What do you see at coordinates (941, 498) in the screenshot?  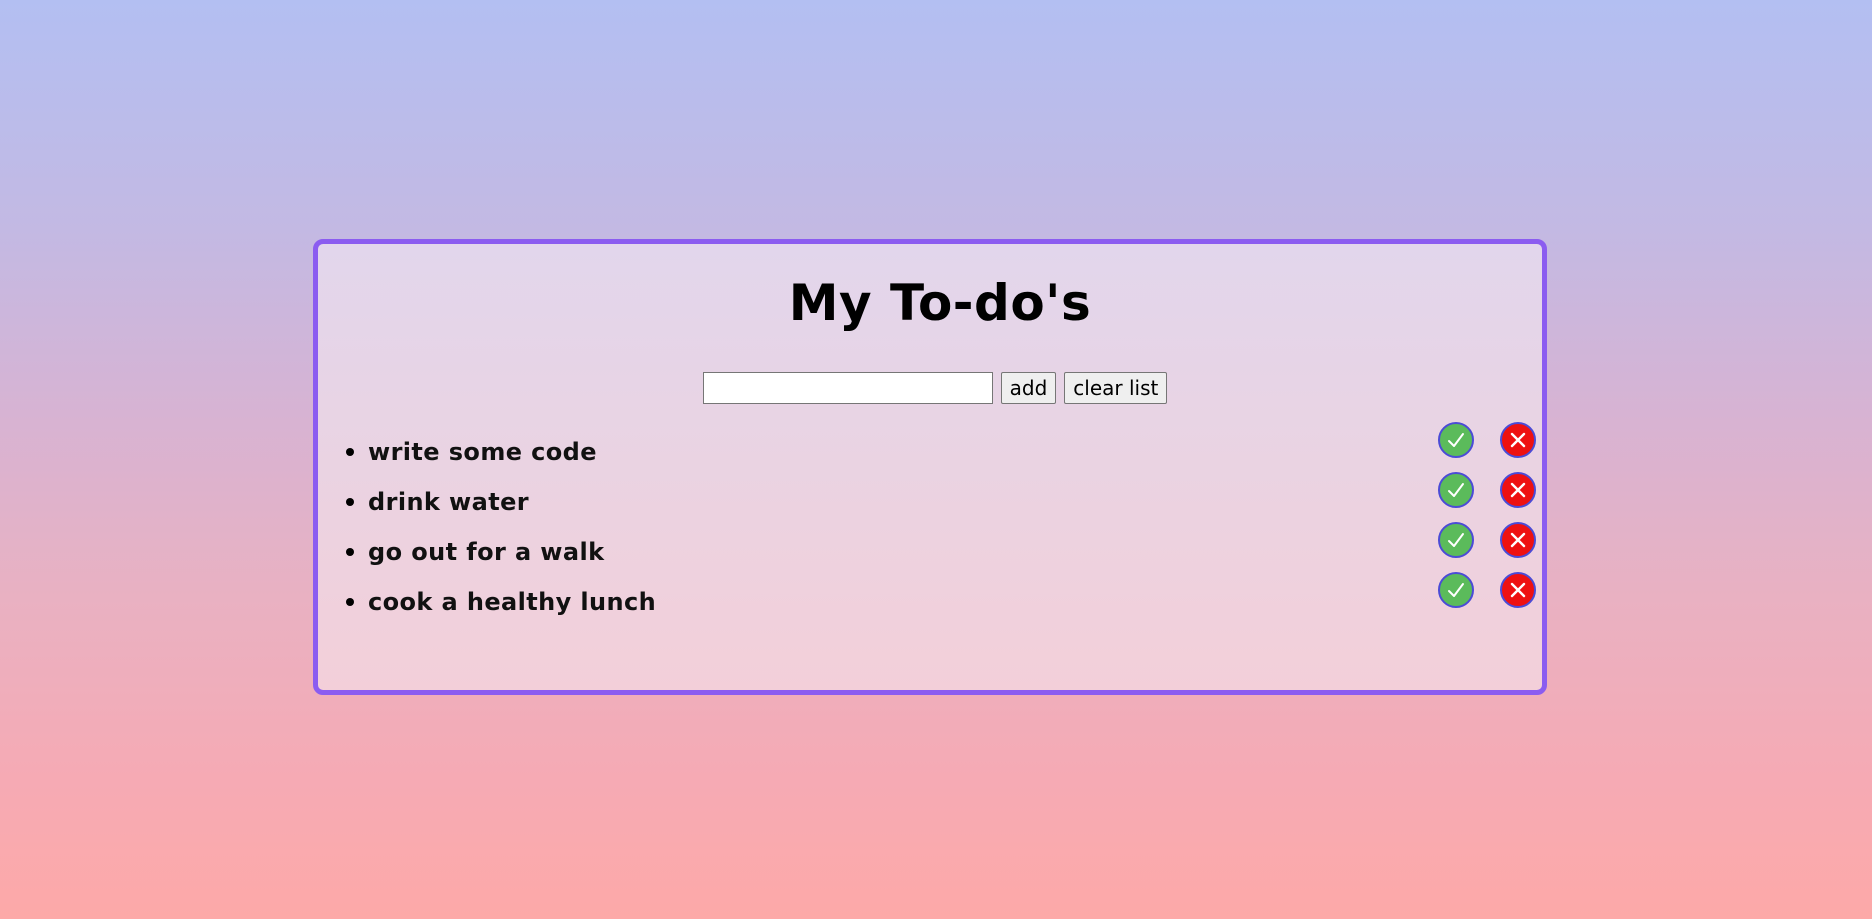 I see `list-item: drink water` at bounding box center [941, 498].